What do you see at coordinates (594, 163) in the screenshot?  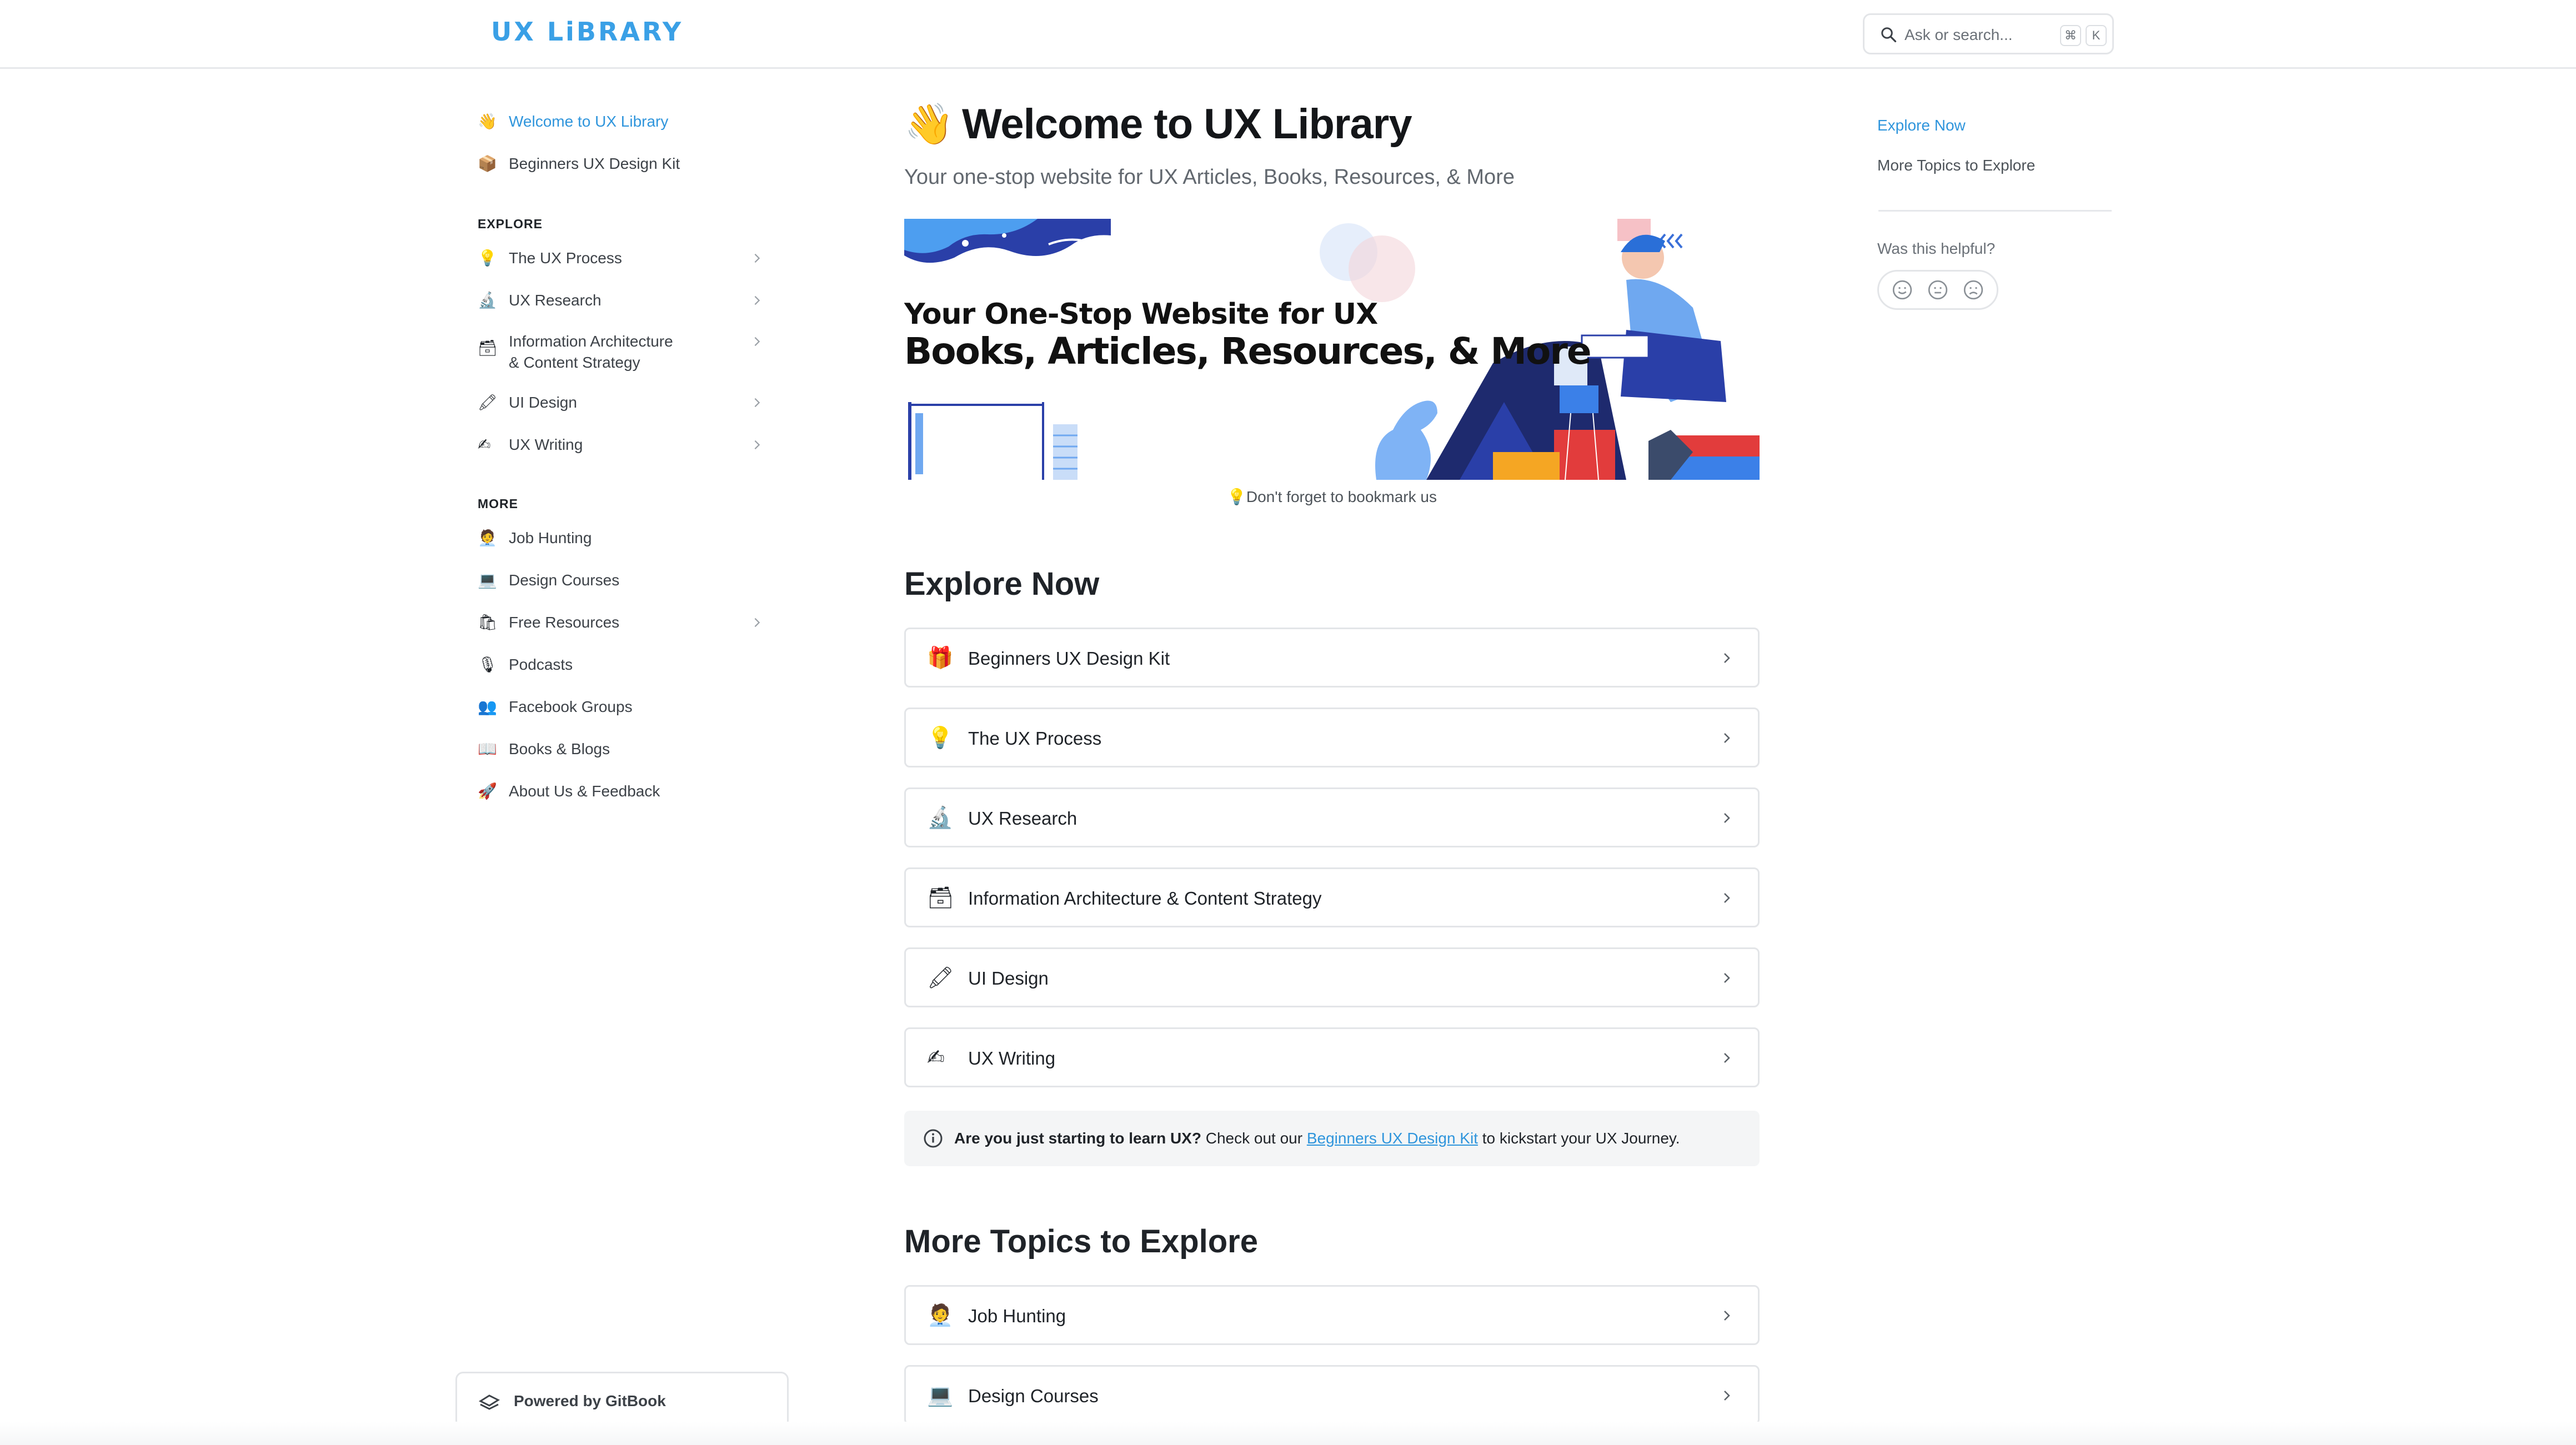 I see `sidebar-item-label: Beginners UX Design Kit` at bounding box center [594, 163].